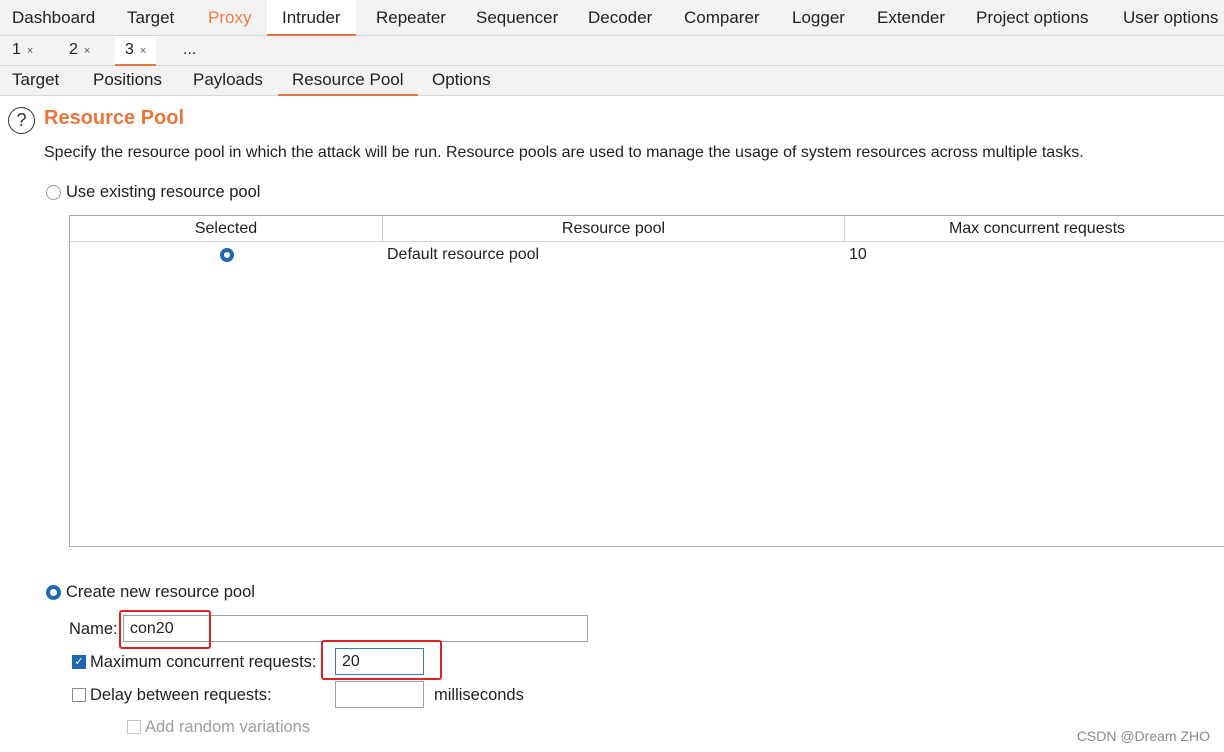  Describe the element at coordinates (79, 695) in the screenshot. I see `delay-checkbox` at that location.